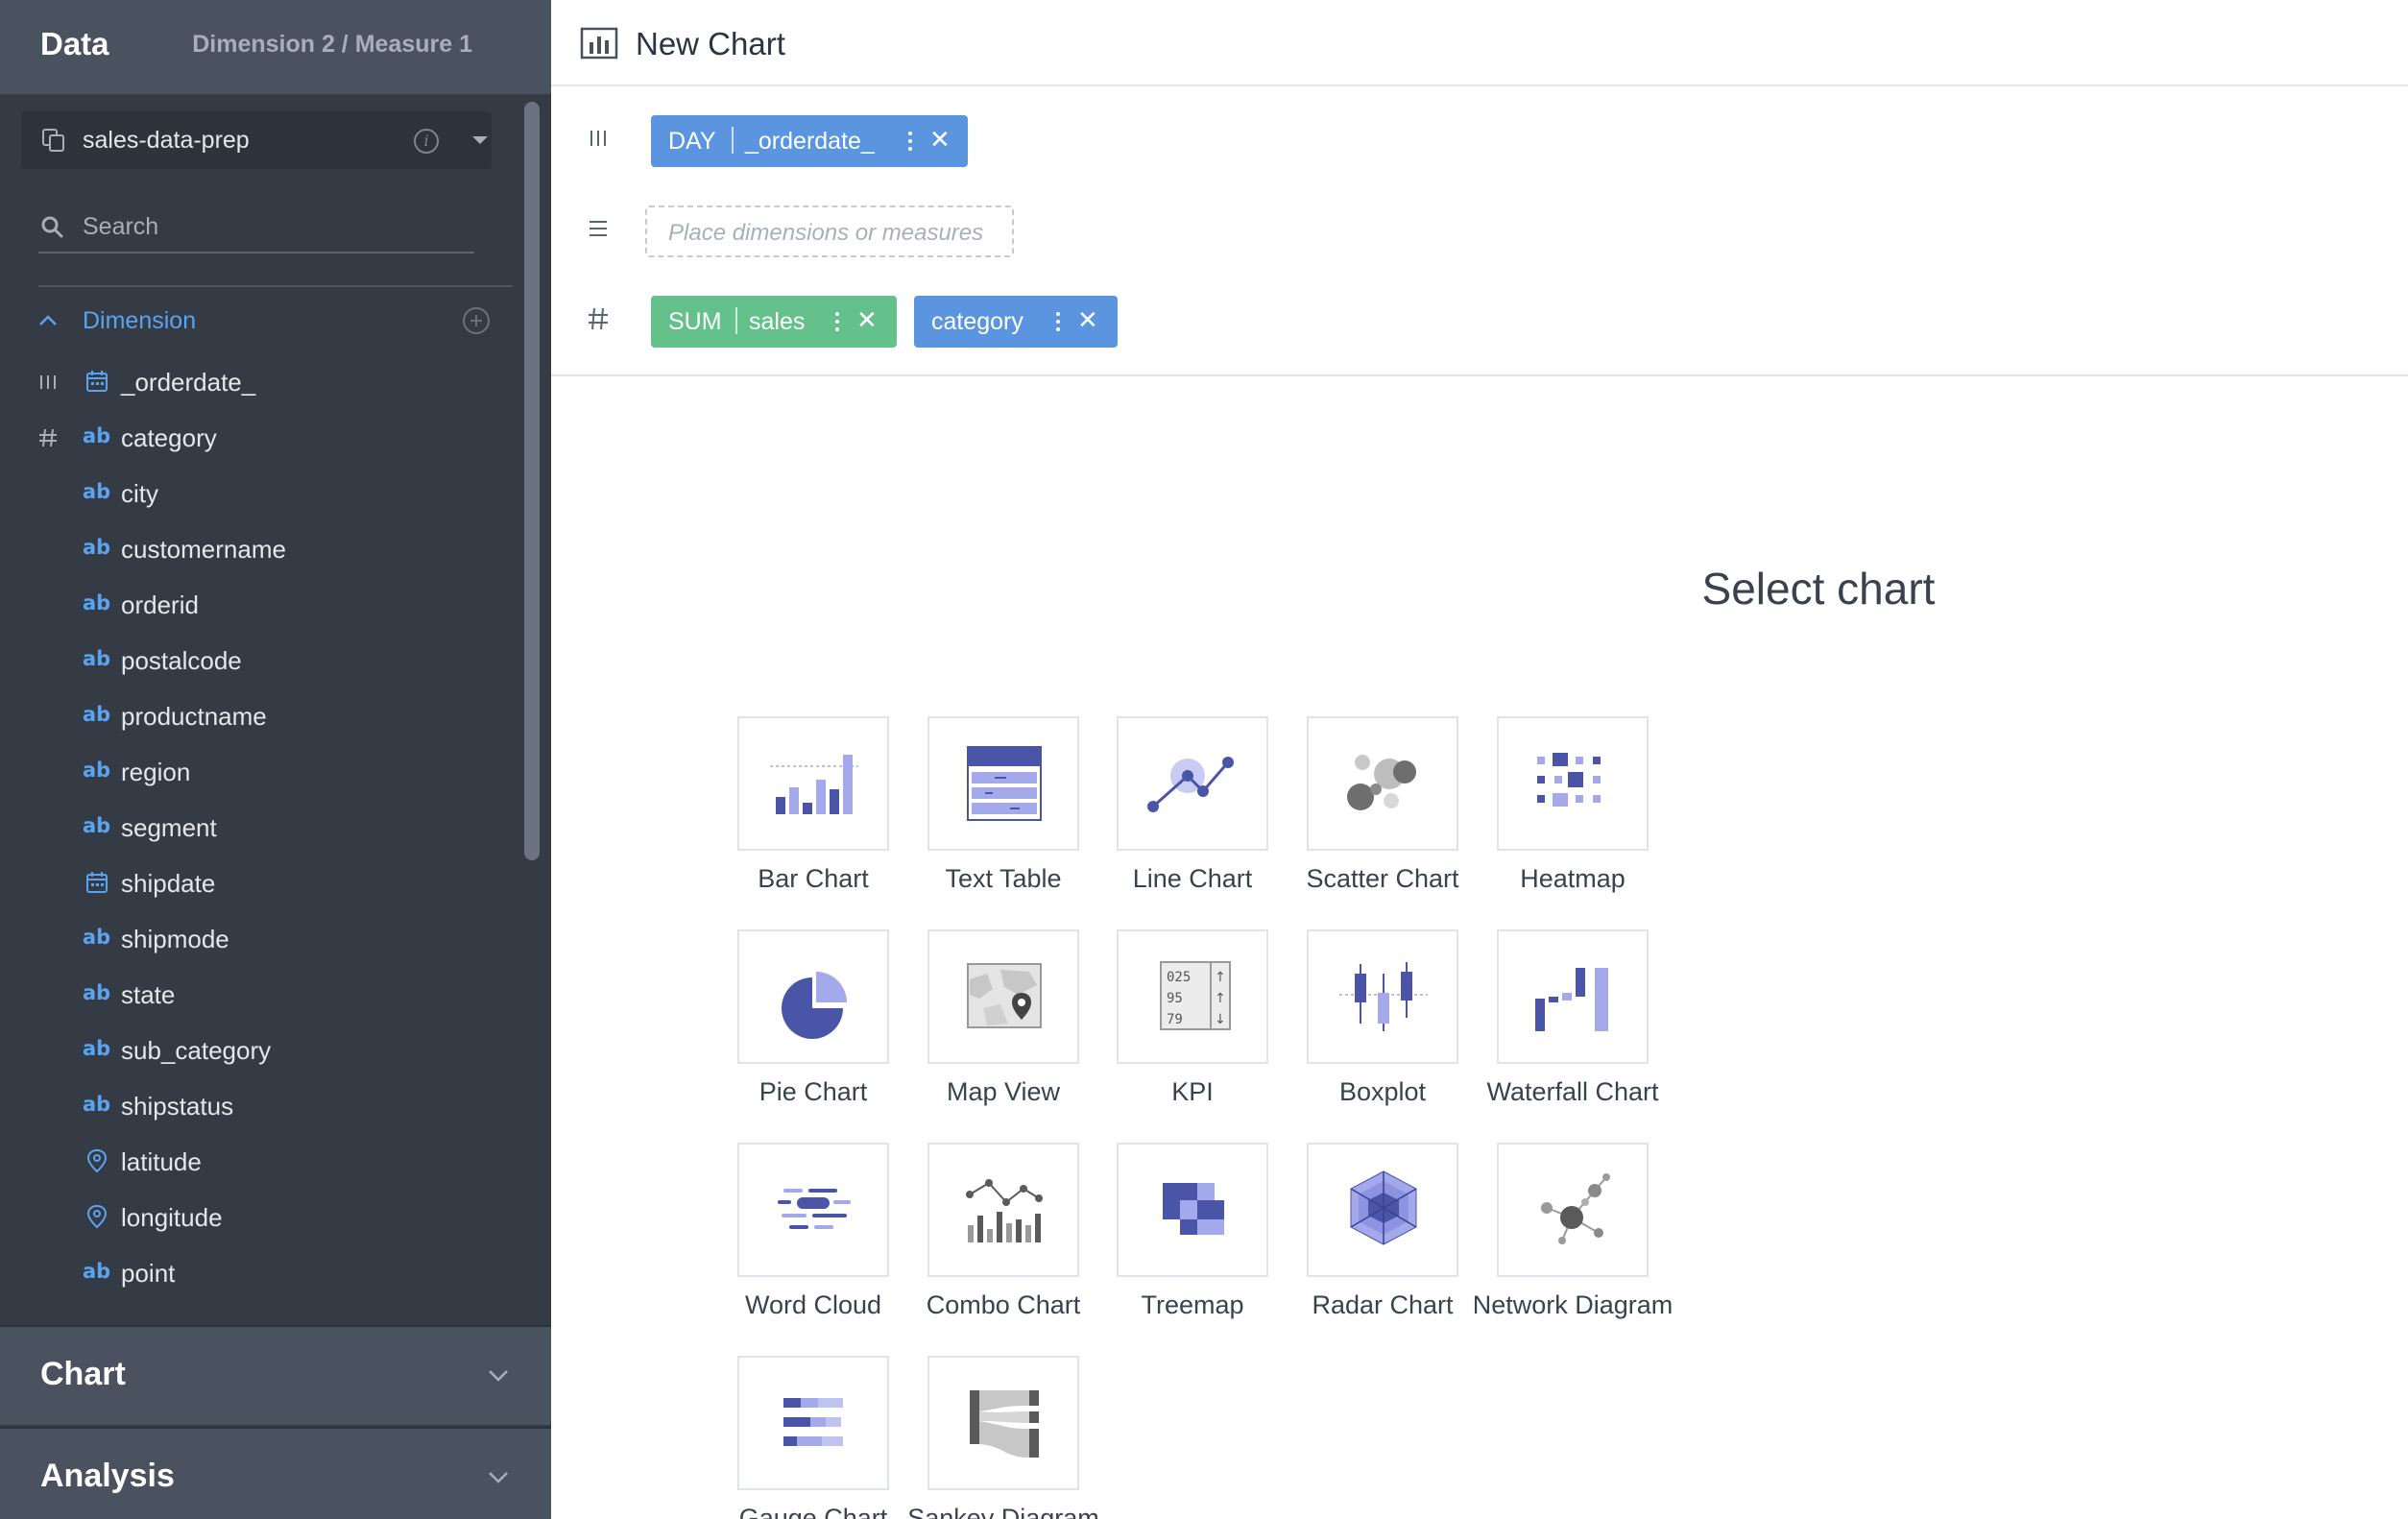  What do you see at coordinates (257, 321) in the screenshot?
I see `dimension-header: Dimension` at bounding box center [257, 321].